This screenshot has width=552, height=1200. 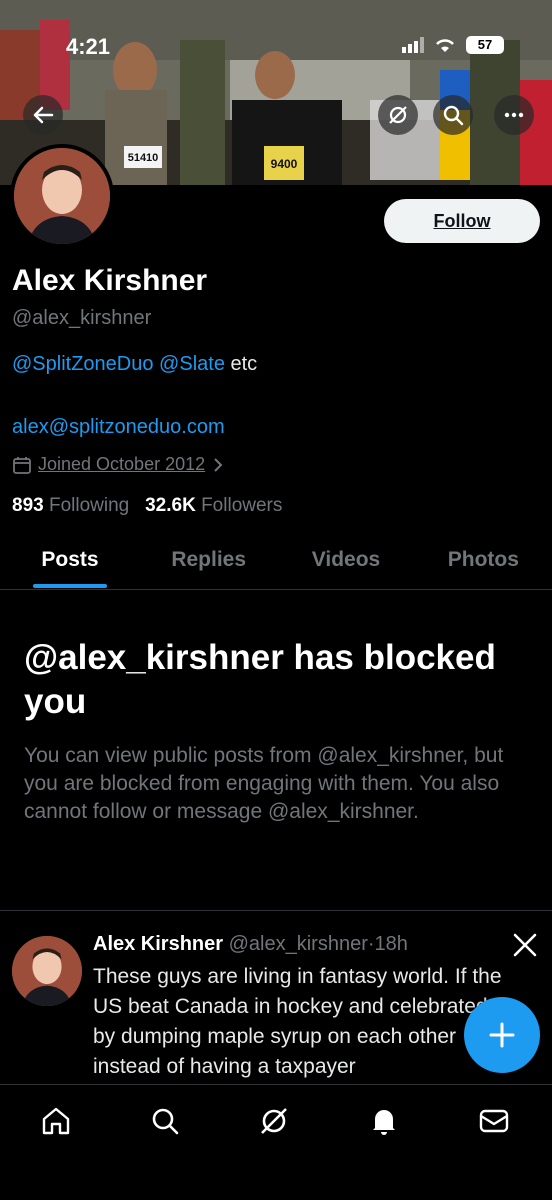 I want to click on divider, so click(x=276, y=910).